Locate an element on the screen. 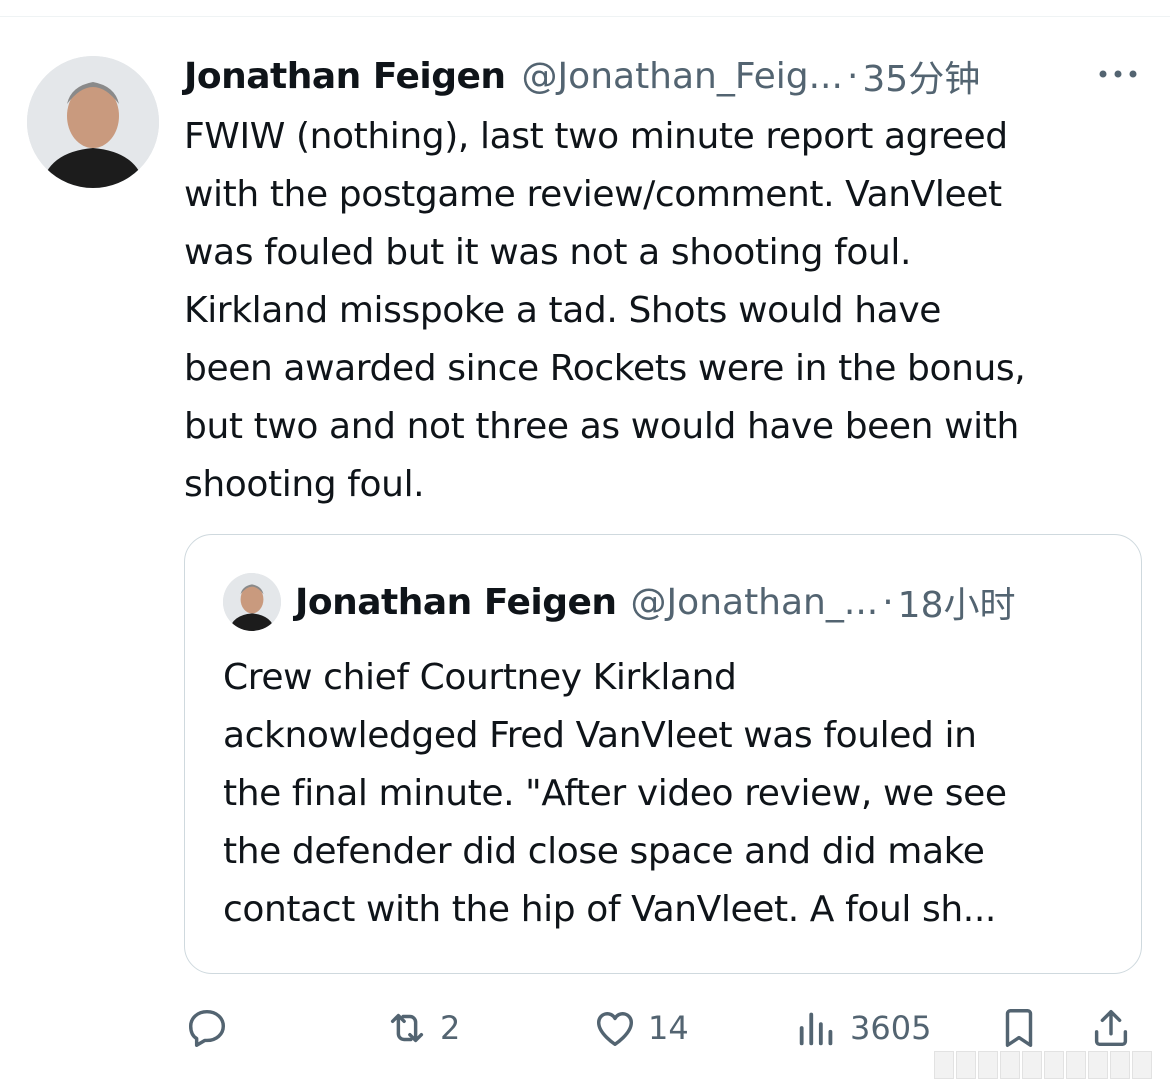  quoted-author-name: Jonathan Feigen is located at coordinates (456, 602).